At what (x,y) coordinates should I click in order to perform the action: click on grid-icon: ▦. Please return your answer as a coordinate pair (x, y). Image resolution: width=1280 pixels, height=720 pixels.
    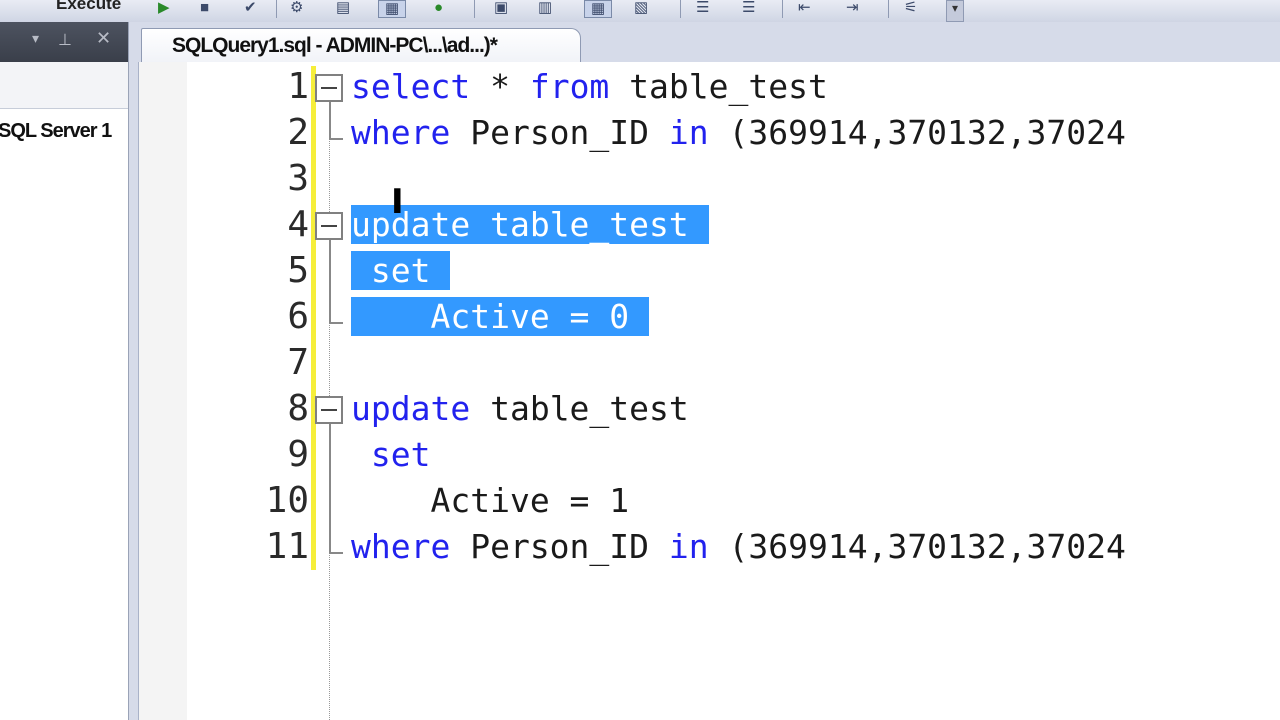
    Looking at the image, I should click on (392, 9).